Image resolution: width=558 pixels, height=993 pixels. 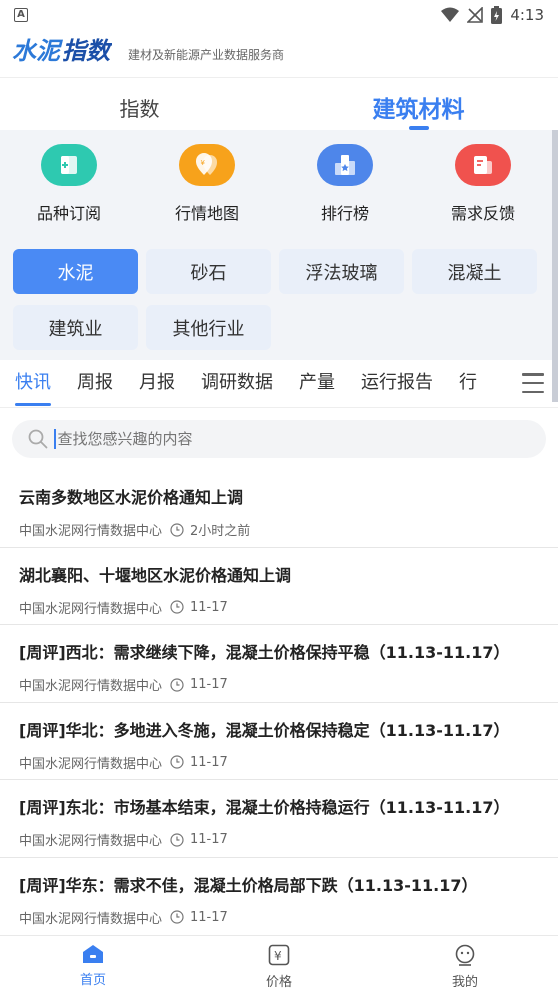 What do you see at coordinates (264, 807) in the screenshot?
I see `news-title: [周评]东北：市场基本结束，混凝土价格持稳运行（11.13-11.17）` at bounding box center [264, 807].